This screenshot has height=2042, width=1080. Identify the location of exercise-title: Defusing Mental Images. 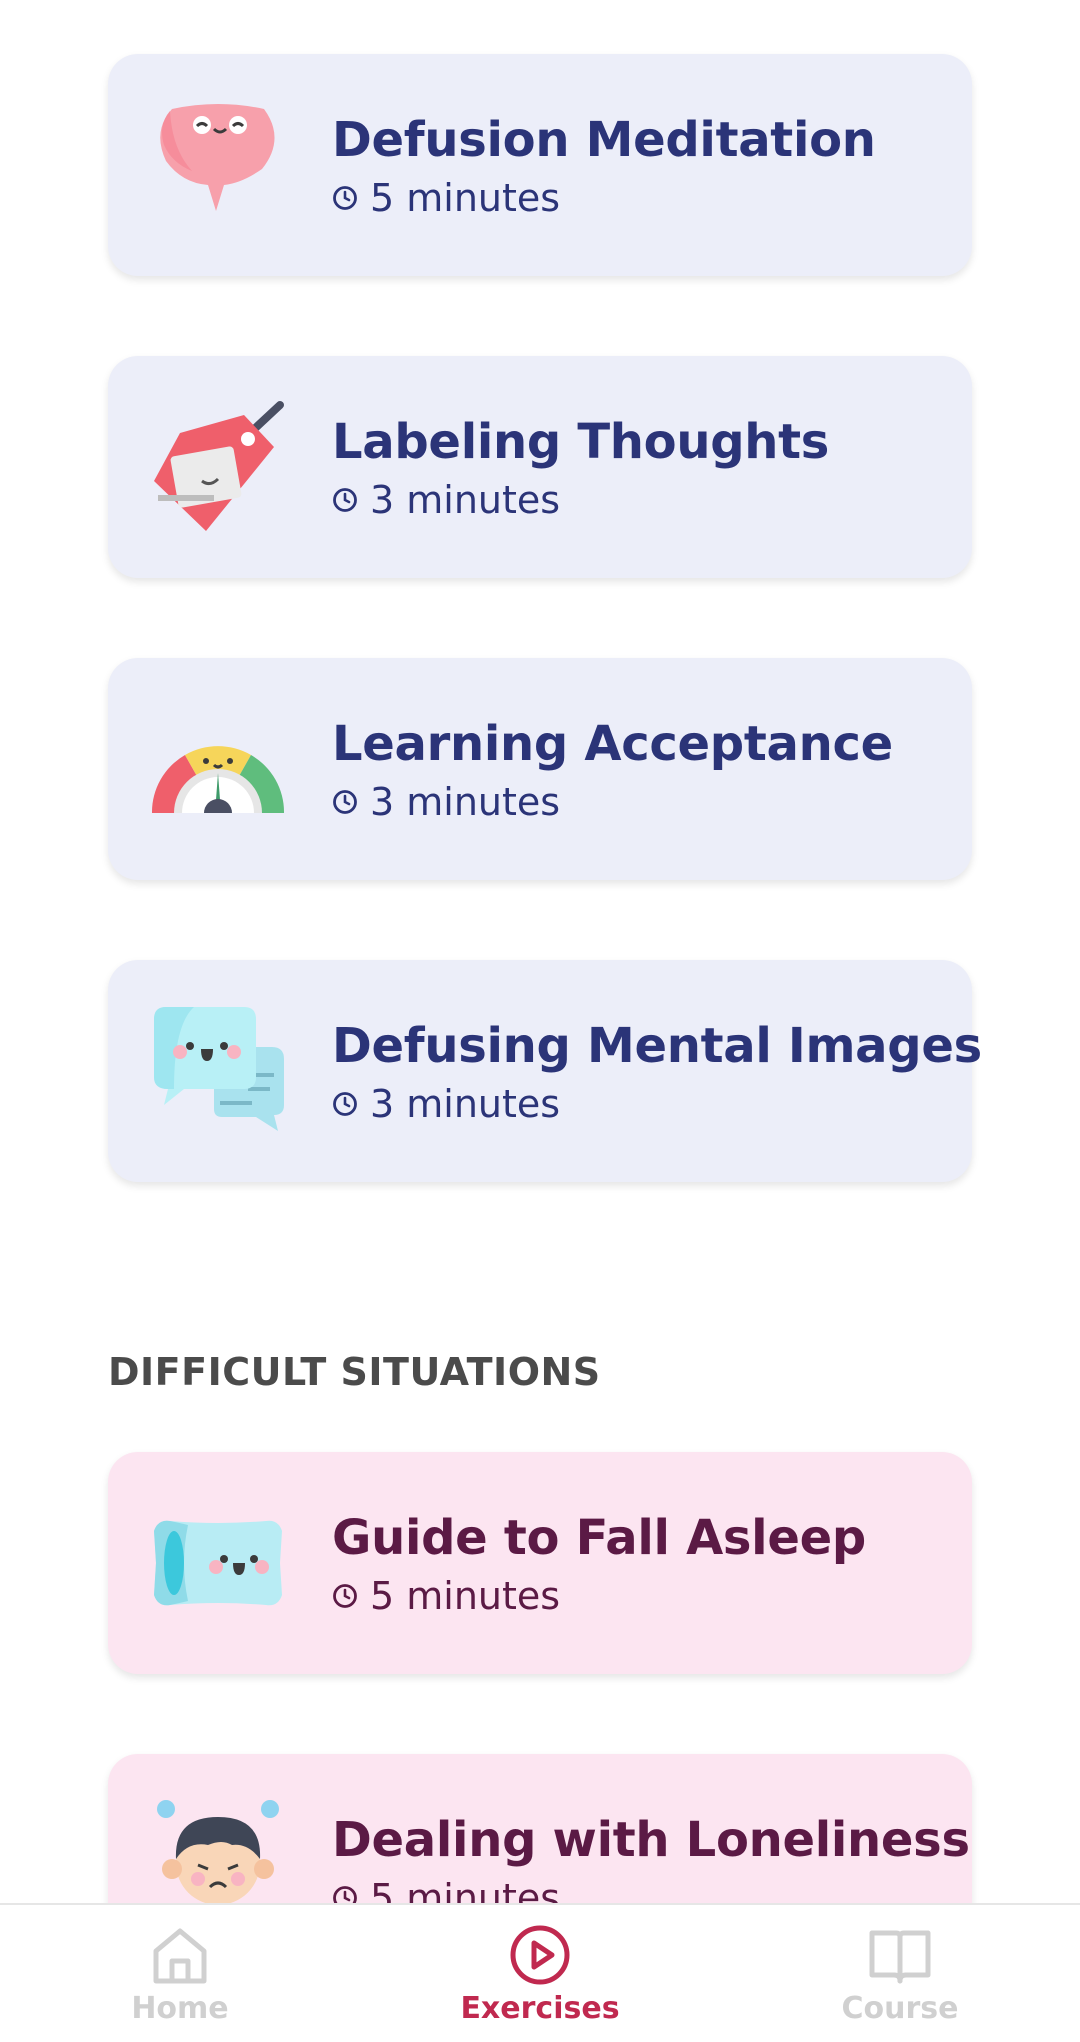
(657, 1046).